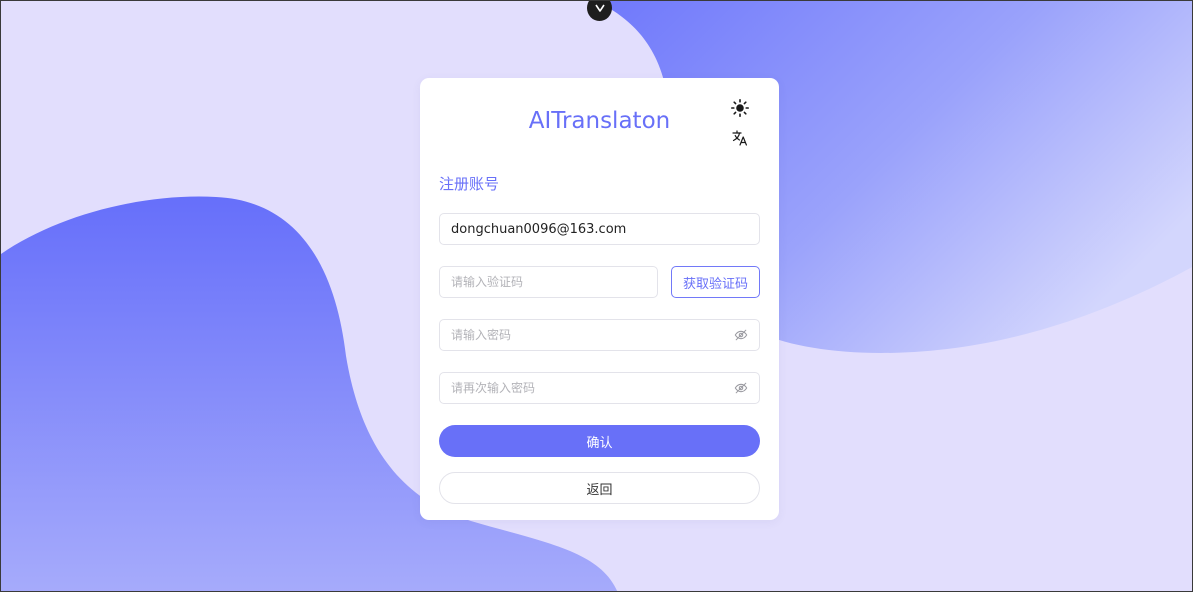 This screenshot has width=1193, height=592. I want to click on translate-icon, so click(740, 138).